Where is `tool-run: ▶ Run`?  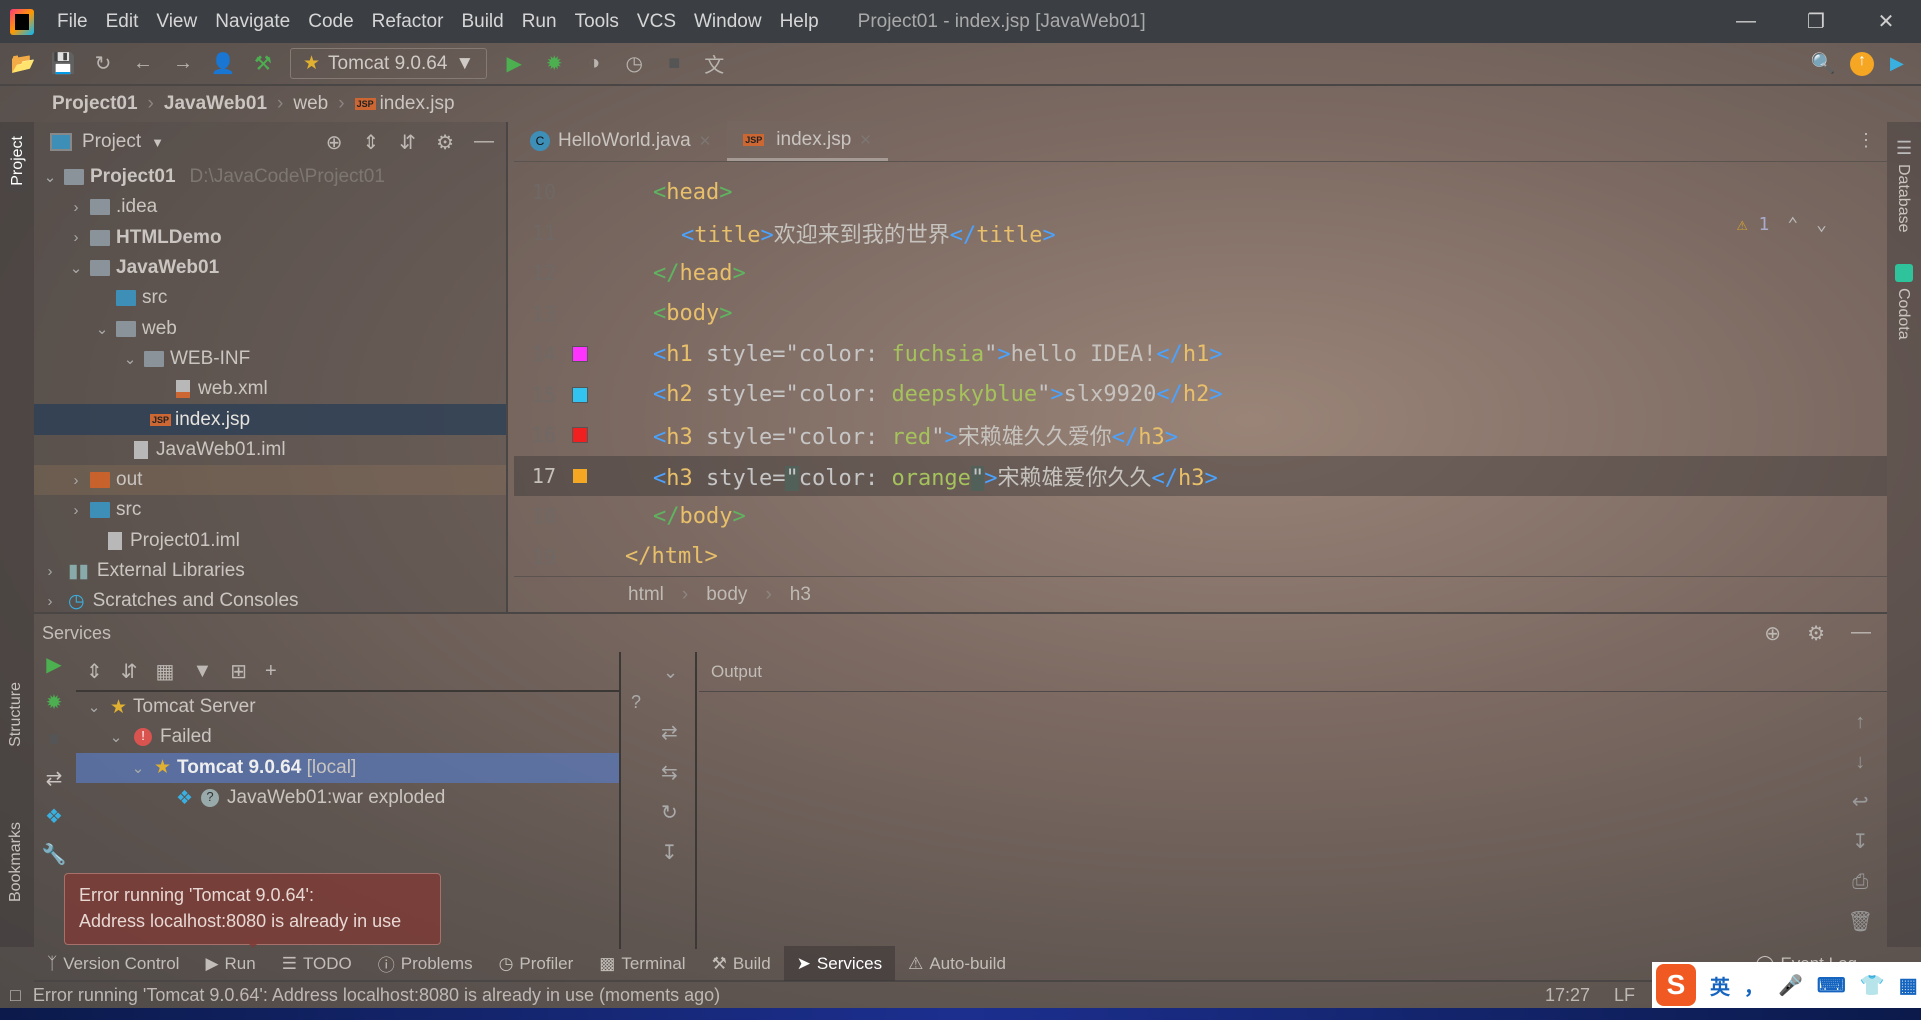
tool-run: ▶ Run is located at coordinates (230, 963).